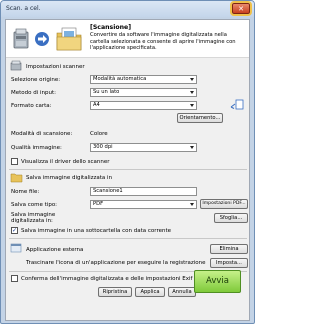 This screenshot has width=320, height=324. Describe the element at coordinates (65, 162) in the screenshot. I see `show-driver-label: Visualizza il driver dello scanner` at that location.